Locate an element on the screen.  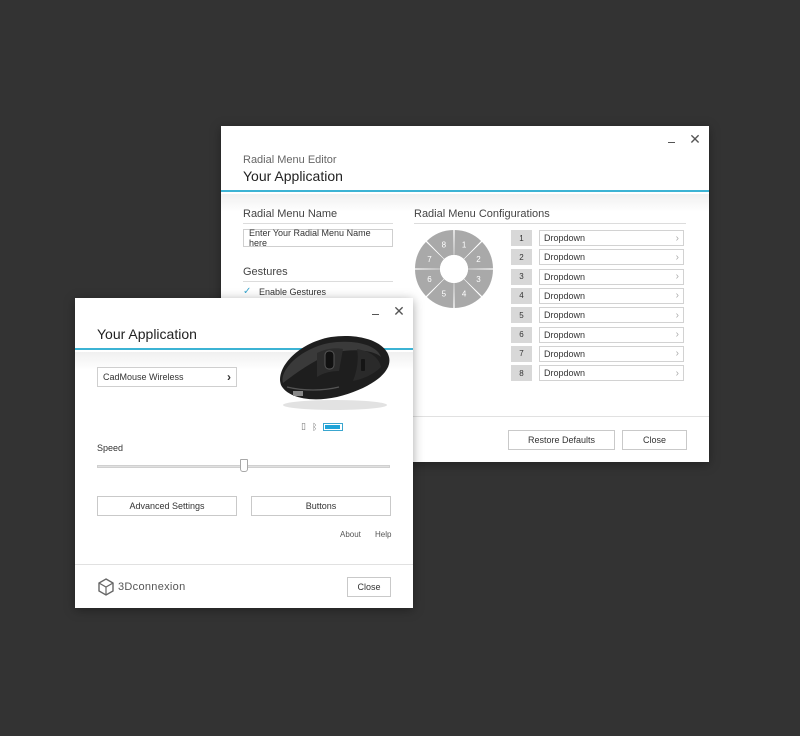
editor-window-controls: ✕ is located at coordinates (683, 139).